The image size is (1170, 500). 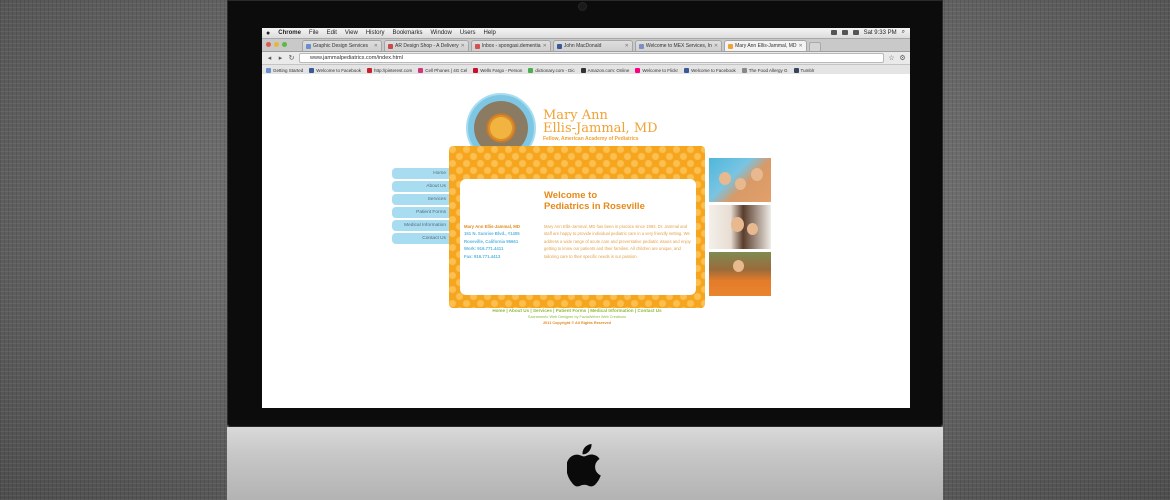 I want to click on bookmark-item: http://pinterest.com, so click(x=389, y=70).